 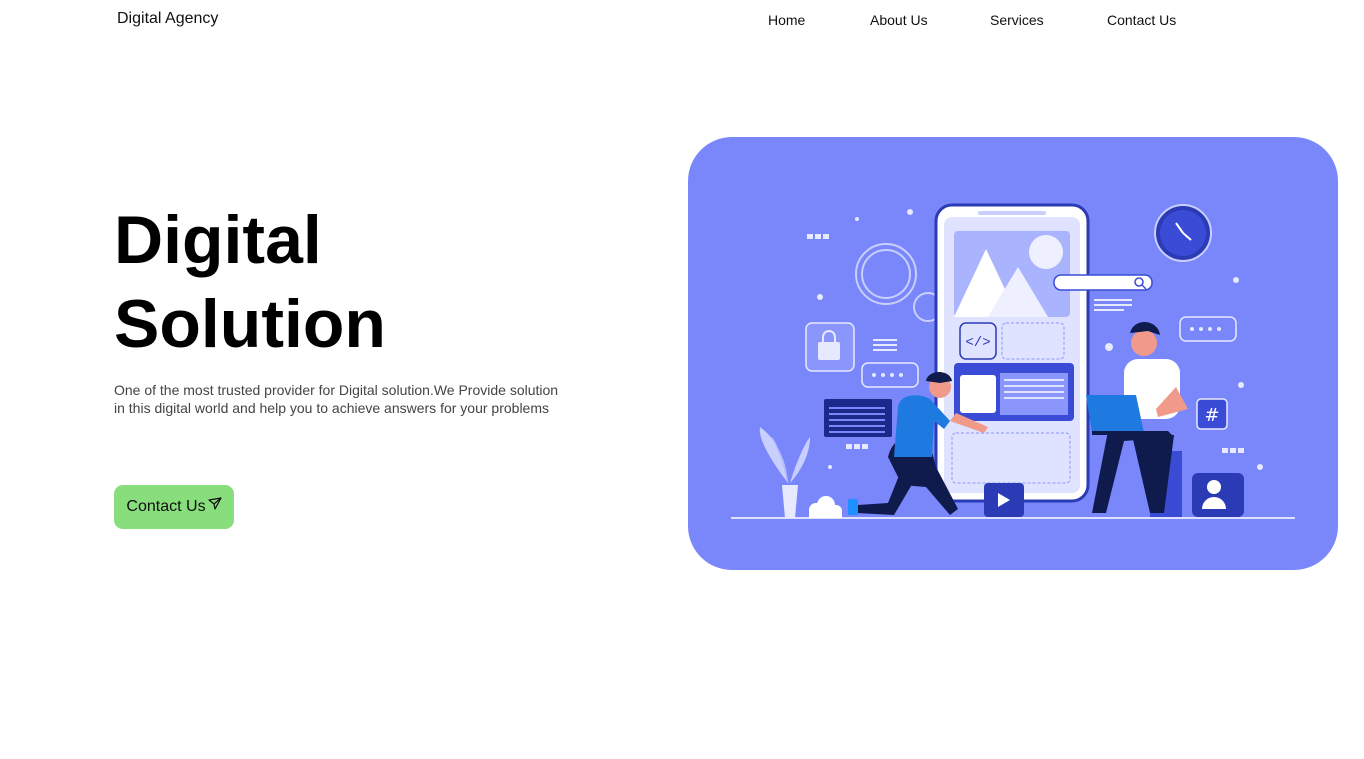 I want to click on nav-home: Home, so click(x=786, y=20).